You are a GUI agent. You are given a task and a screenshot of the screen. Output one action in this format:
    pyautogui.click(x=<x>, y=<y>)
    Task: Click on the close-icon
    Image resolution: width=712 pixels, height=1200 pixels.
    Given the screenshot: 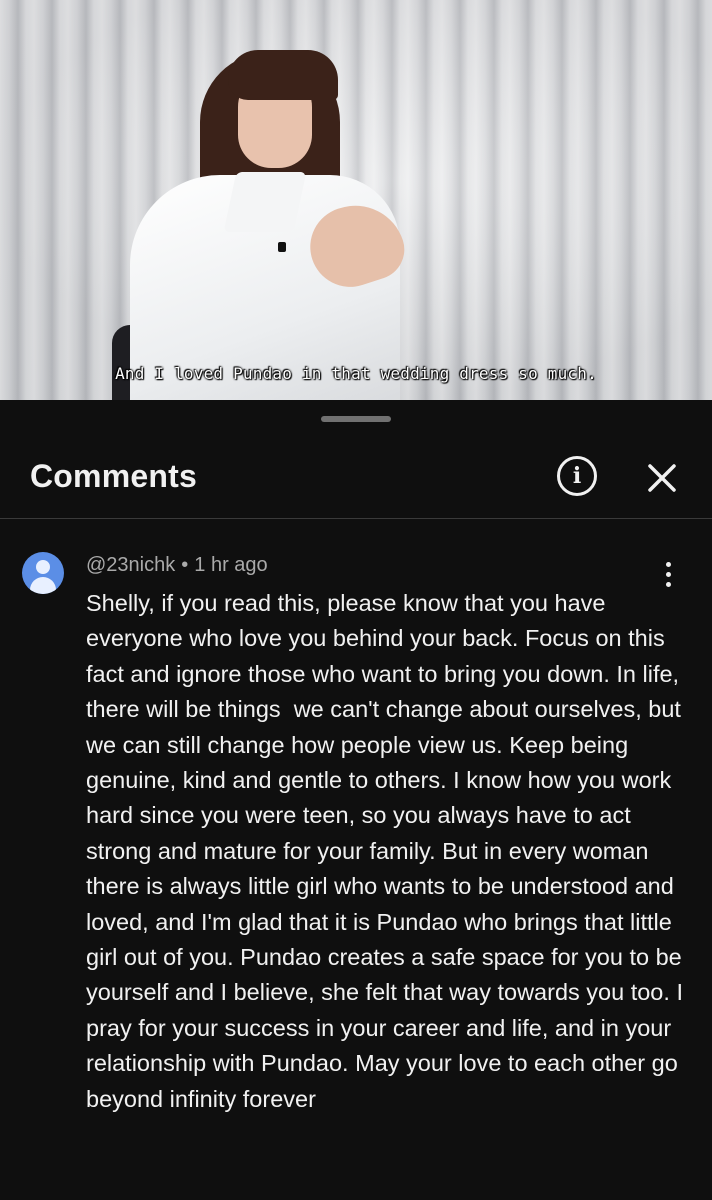 What is the action you would take?
    pyautogui.click(x=662, y=478)
    